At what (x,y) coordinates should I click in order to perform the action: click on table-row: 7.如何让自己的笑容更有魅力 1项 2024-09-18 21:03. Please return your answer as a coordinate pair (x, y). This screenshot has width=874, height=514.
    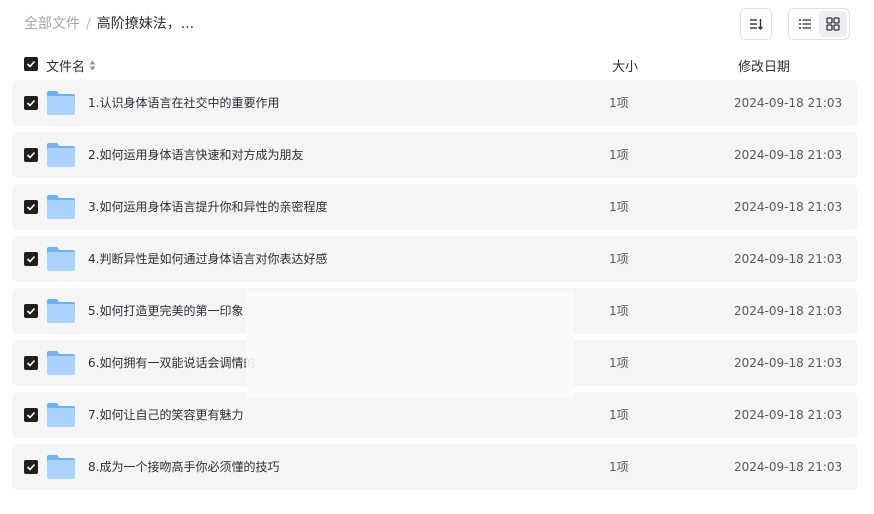
    Looking at the image, I should click on (435, 415).